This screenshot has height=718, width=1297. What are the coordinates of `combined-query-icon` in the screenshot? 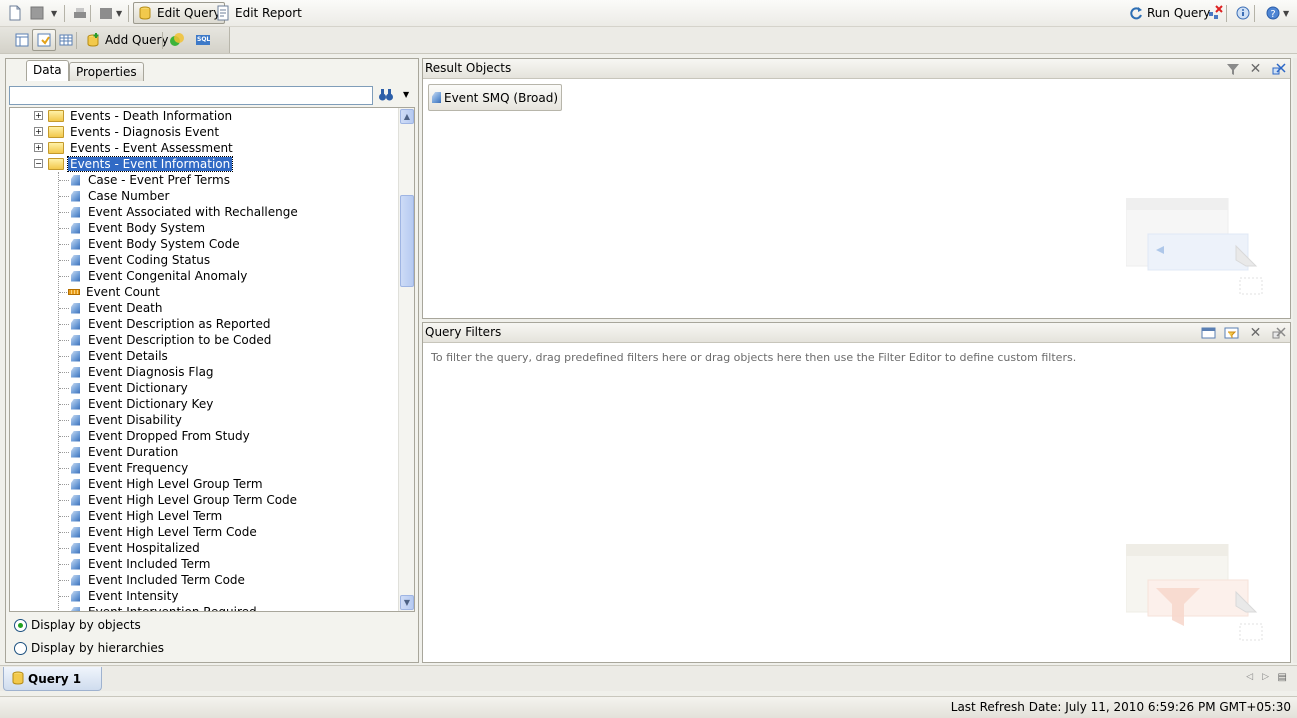 It's located at (177, 40).